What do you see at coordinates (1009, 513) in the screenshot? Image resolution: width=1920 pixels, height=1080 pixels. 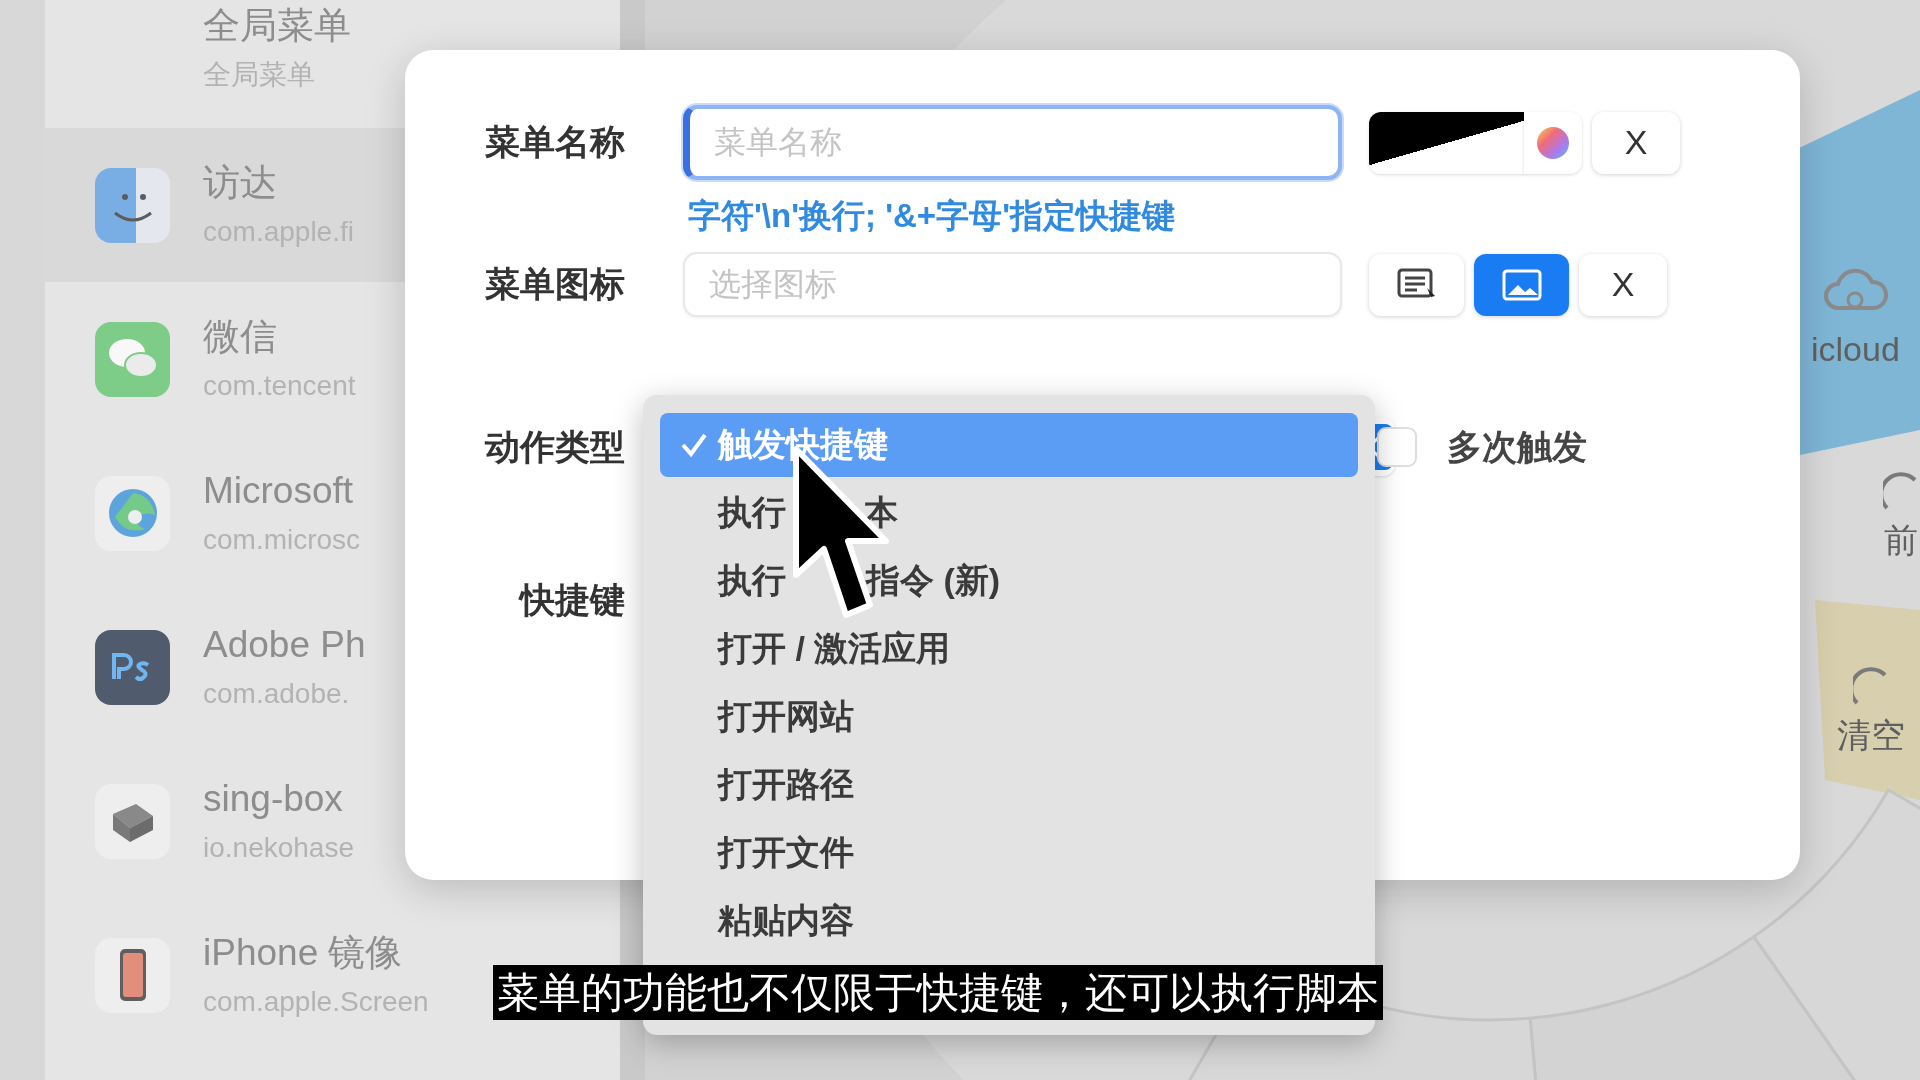 I see `menu-item: 执行 本` at bounding box center [1009, 513].